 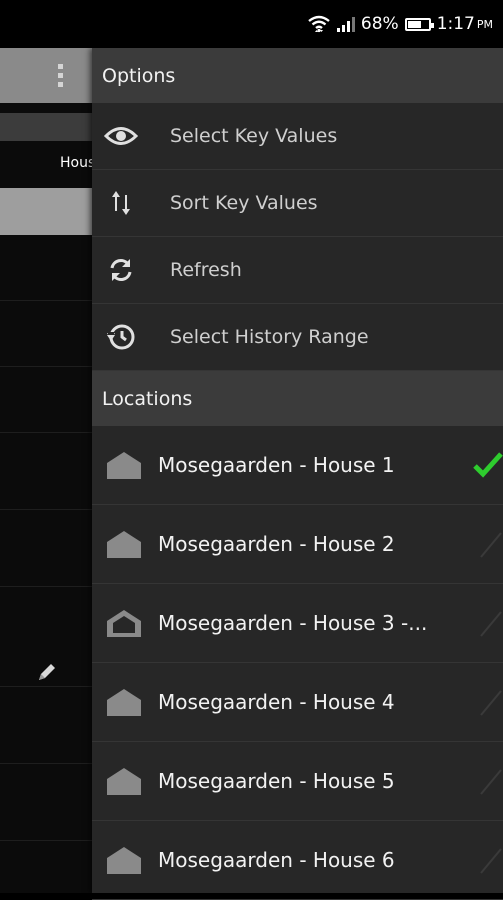 What do you see at coordinates (206, 270) in the screenshot?
I see `option-label: Refresh` at bounding box center [206, 270].